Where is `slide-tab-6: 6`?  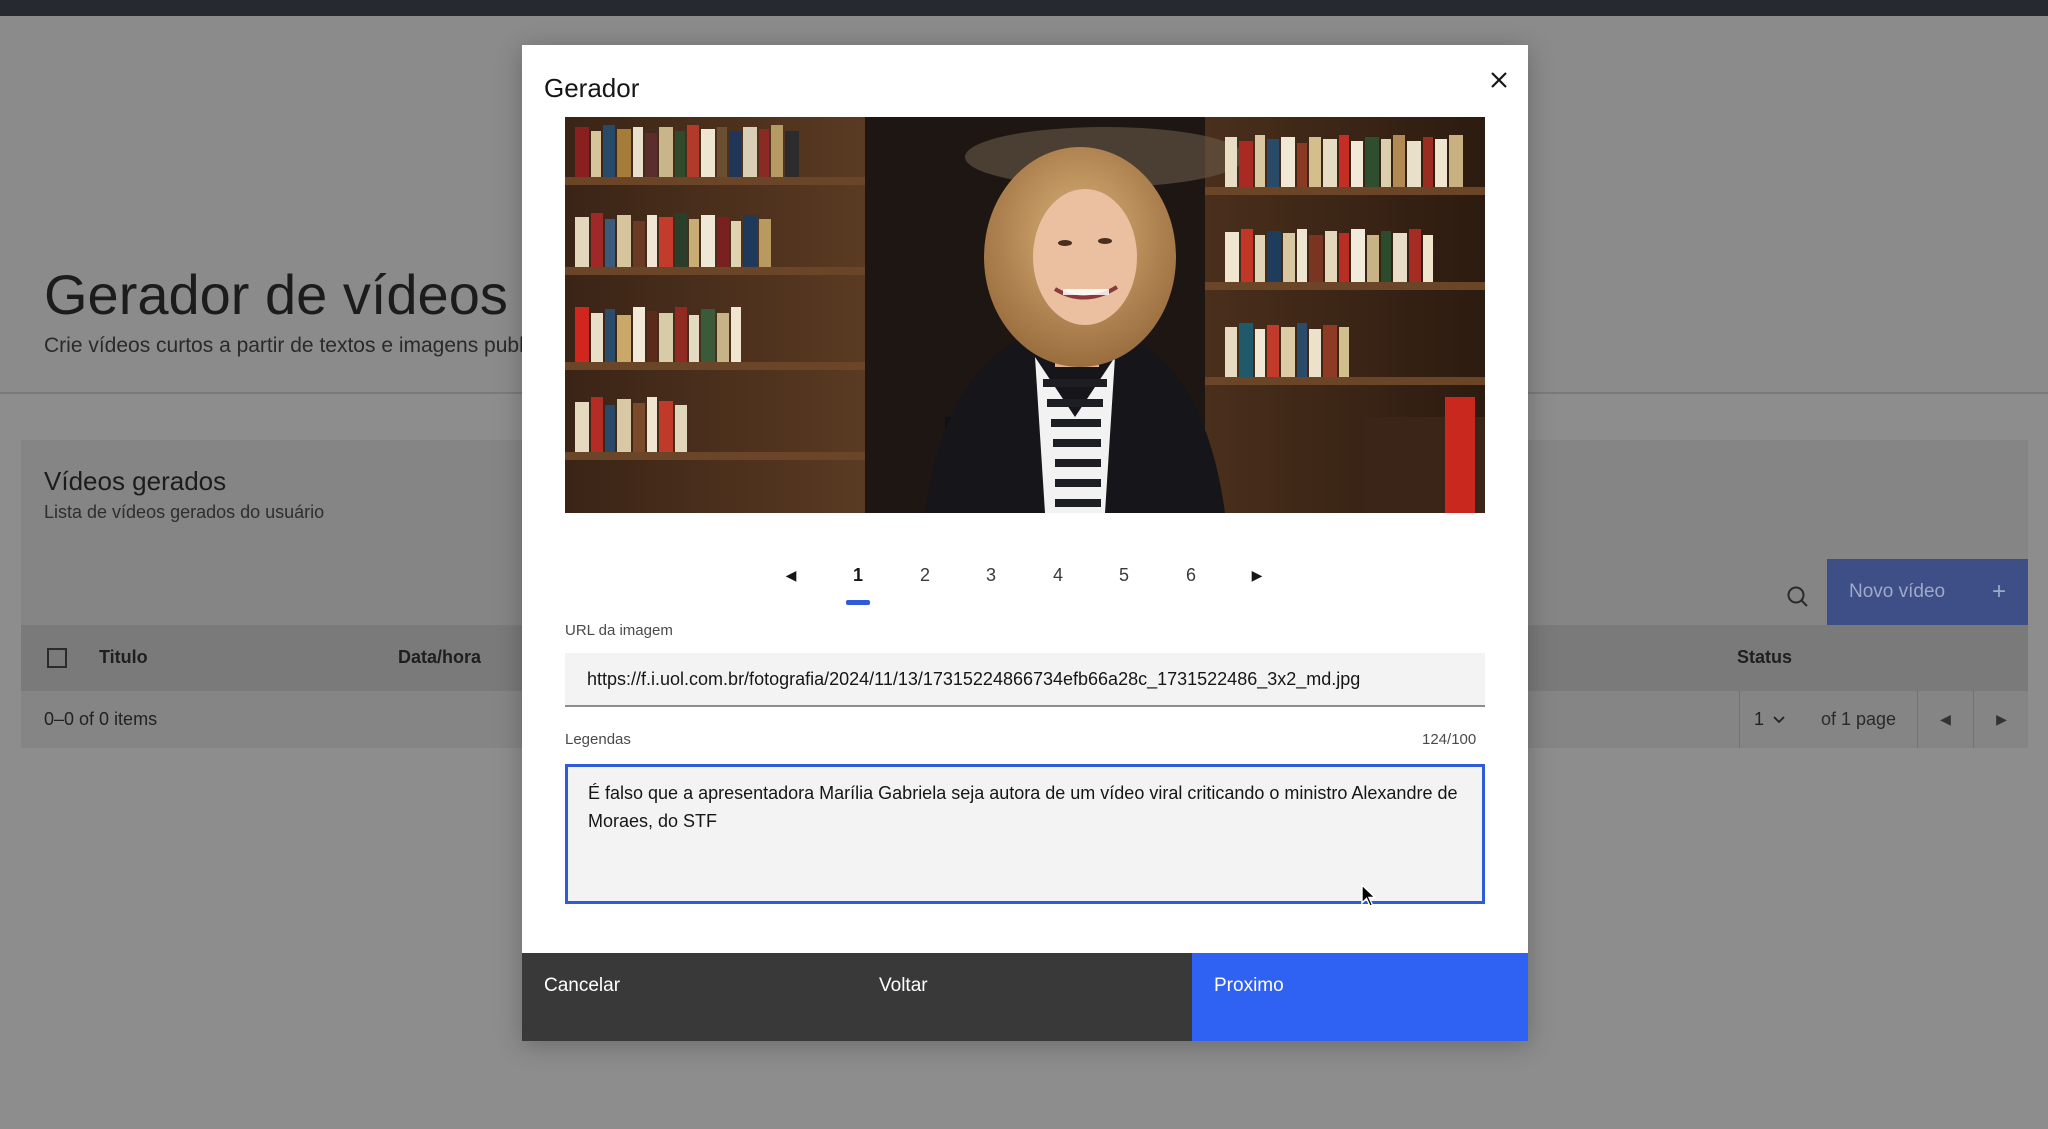 slide-tab-6: 6 is located at coordinates (1191, 575).